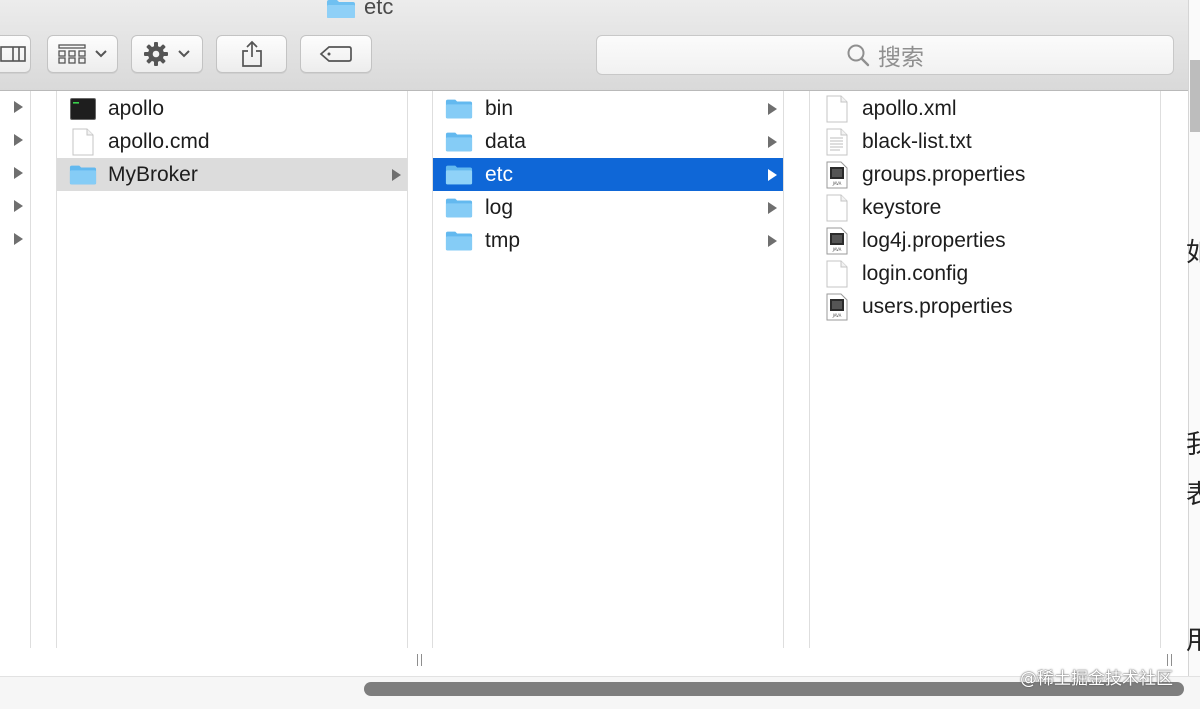  Describe the element at coordinates (13, 54) in the screenshot. I see `column-view-icon` at that location.